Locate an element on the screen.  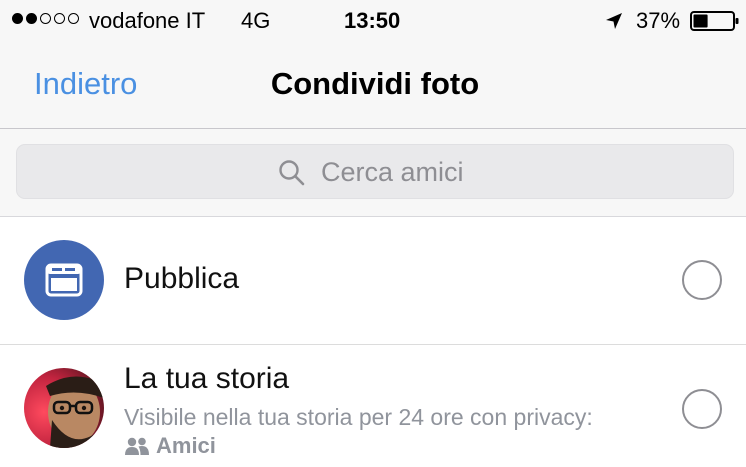
search-placeholder: Cerca amici is located at coordinates (392, 172).